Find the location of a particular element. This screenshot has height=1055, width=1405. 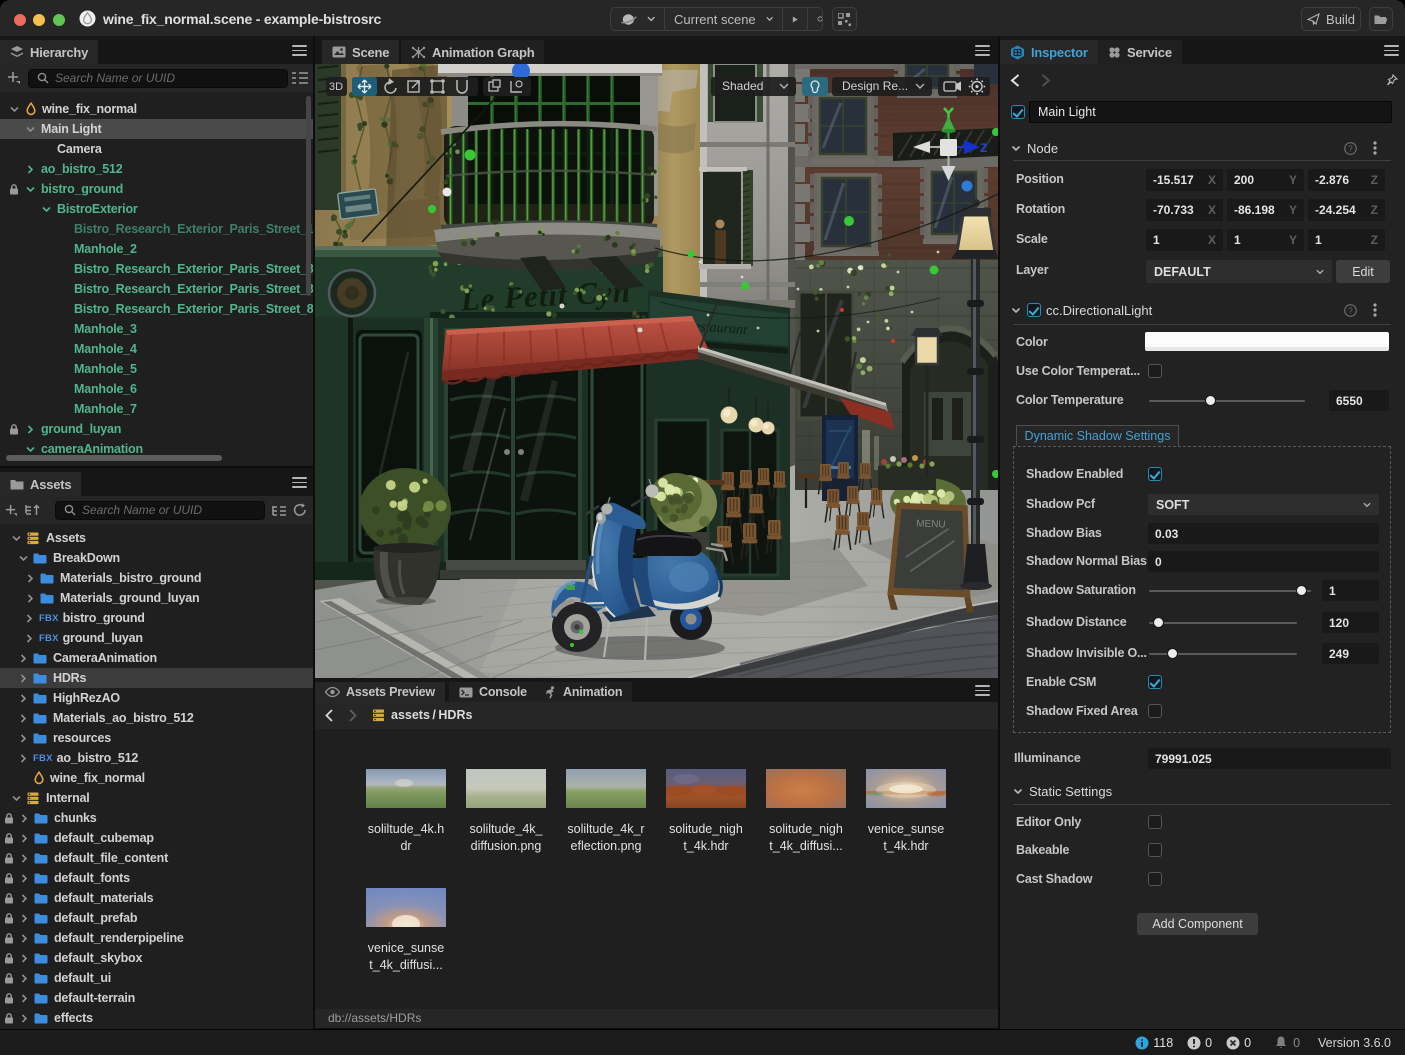

svg-text: Shaded is located at coordinates (742, 86).